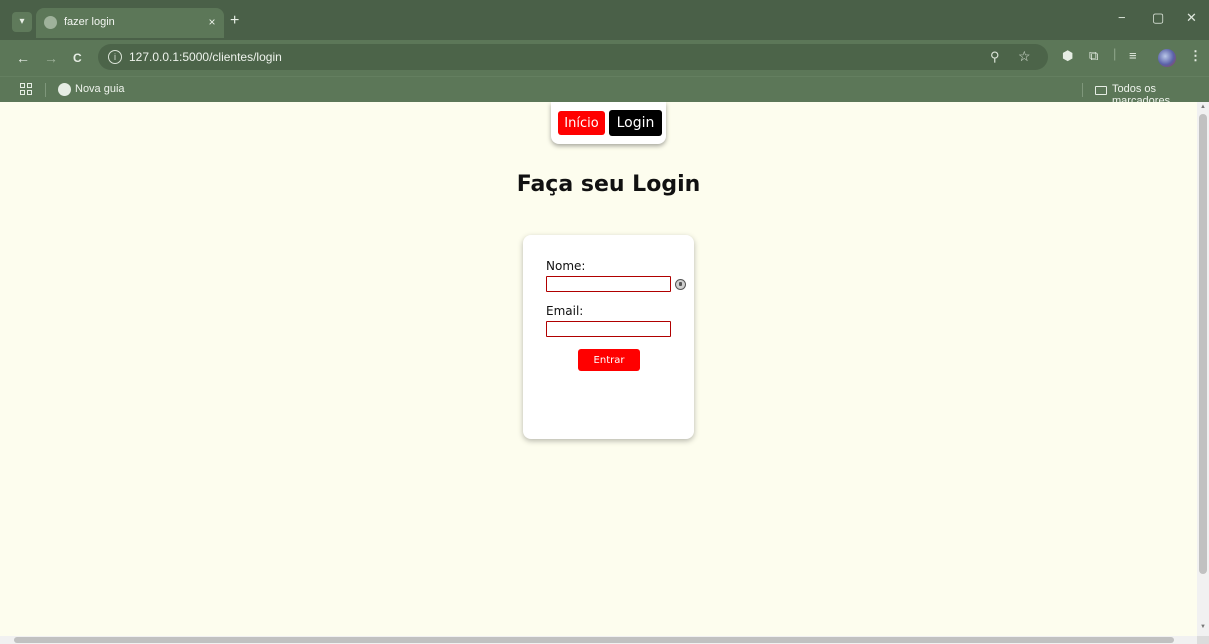 The image size is (1209, 644). What do you see at coordinates (581, 123) in the screenshot?
I see `nav-inicio-button: Início` at bounding box center [581, 123].